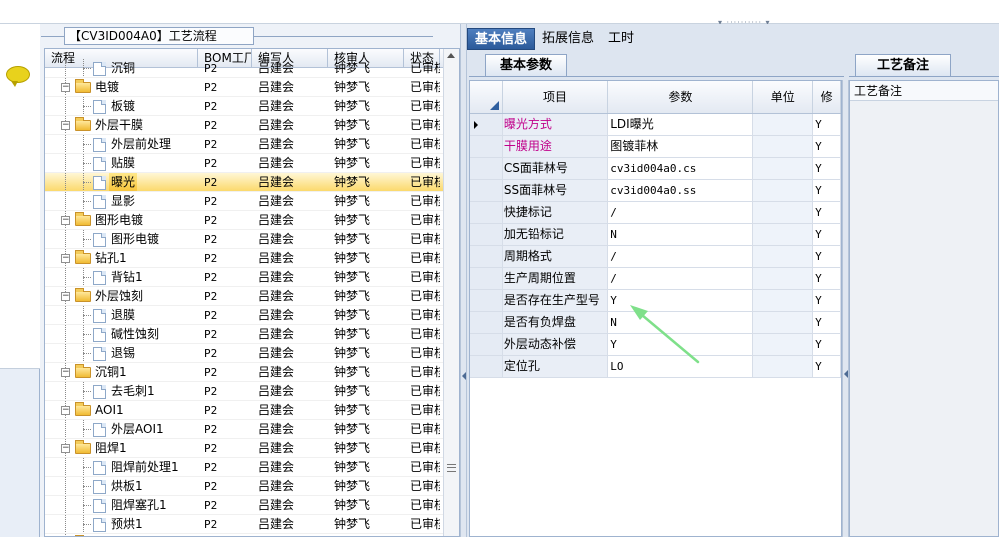 The width and height of the screenshot is (999, 537). I want to click on tree-node: 显影, so click(121, 201).